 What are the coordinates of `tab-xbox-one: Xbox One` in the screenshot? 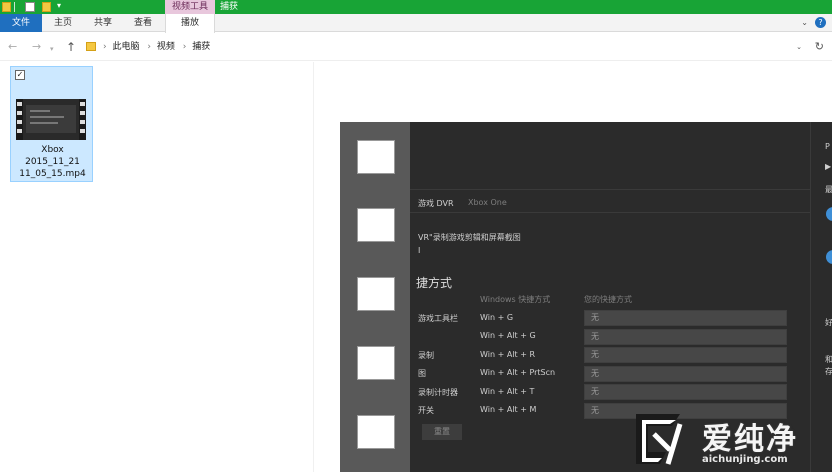 It's located at (487, 202).